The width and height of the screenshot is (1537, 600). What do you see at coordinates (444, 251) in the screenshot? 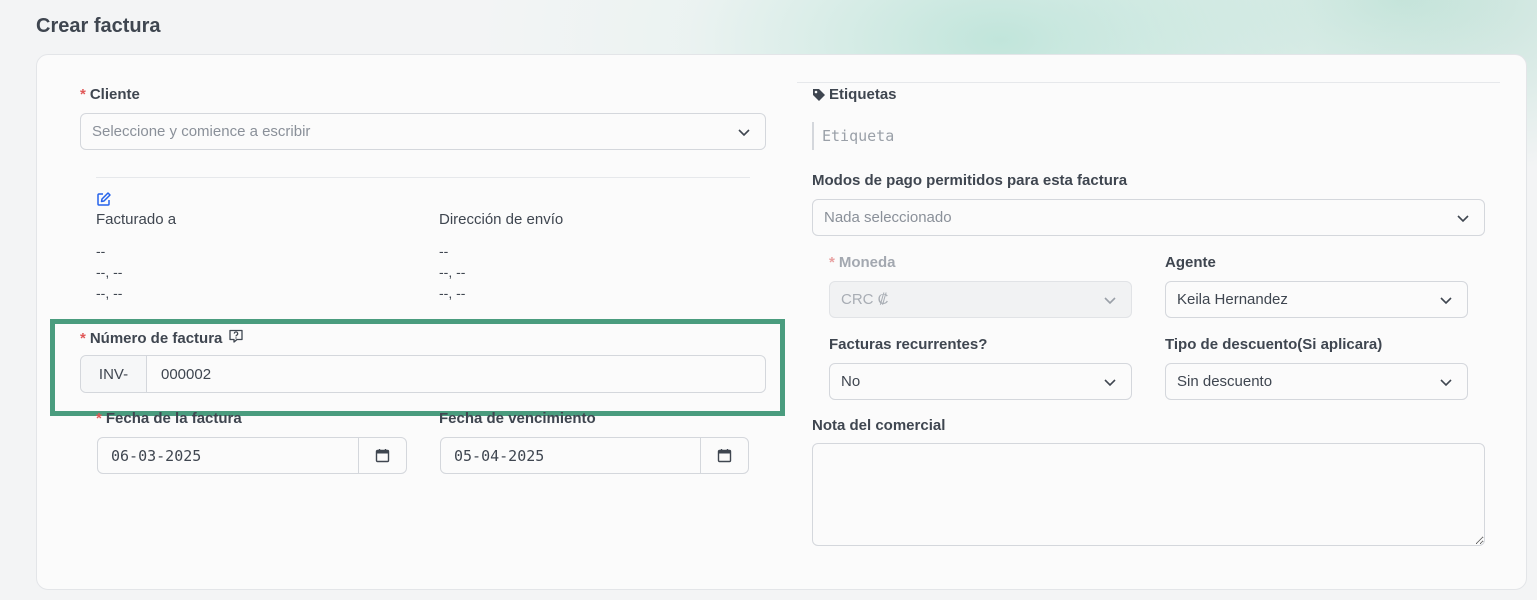
I see `shipping-line-1: --` at bounding box center [444, 251].